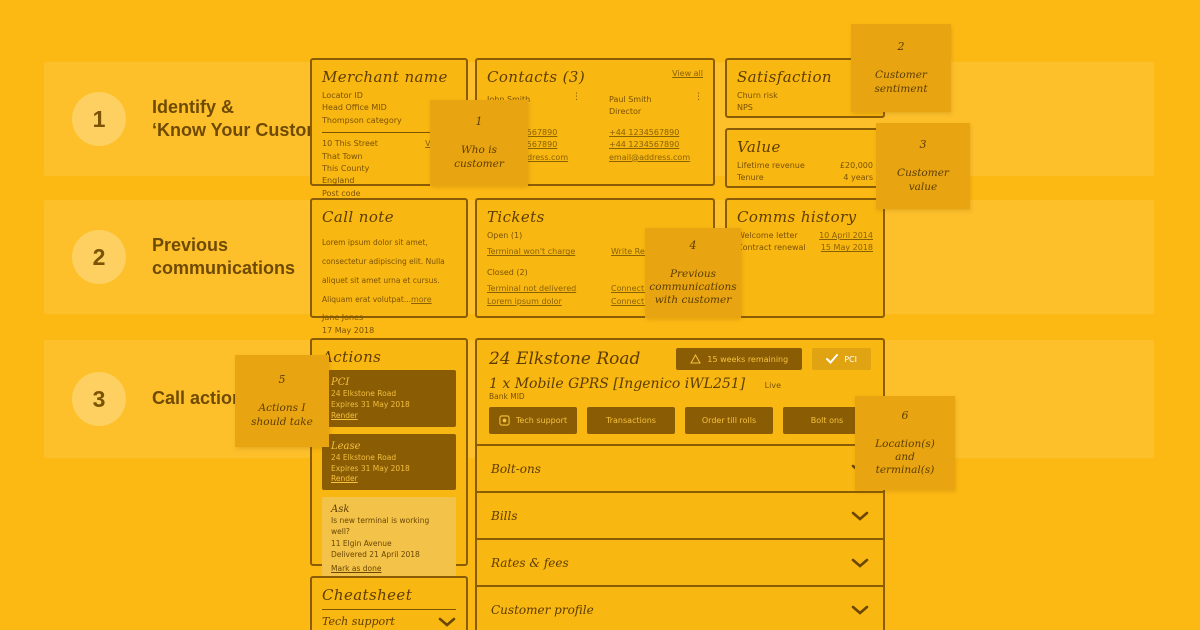 This screenshot has width=1200, height=630. What do you see at coordinates (342, 156) in the screenshot?
I see `merchant-address-line-2: That Town` at bounding box center [342, 156].